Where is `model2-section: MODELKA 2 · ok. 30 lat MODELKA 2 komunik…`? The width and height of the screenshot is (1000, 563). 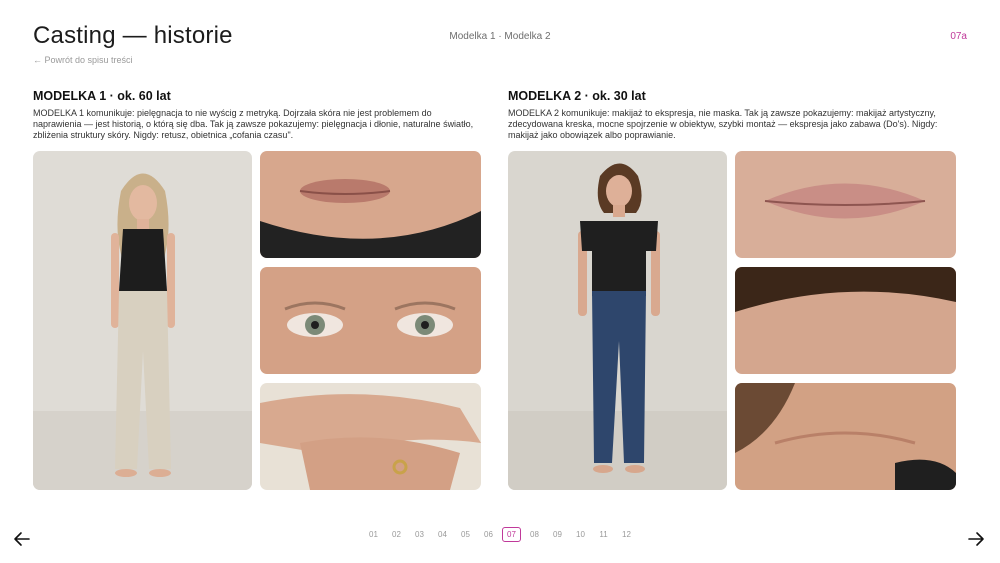
model2-section: MODELKA 2 · ok. 30 lat MODELKA 2 komunik… is located at coordinates (732, 115).